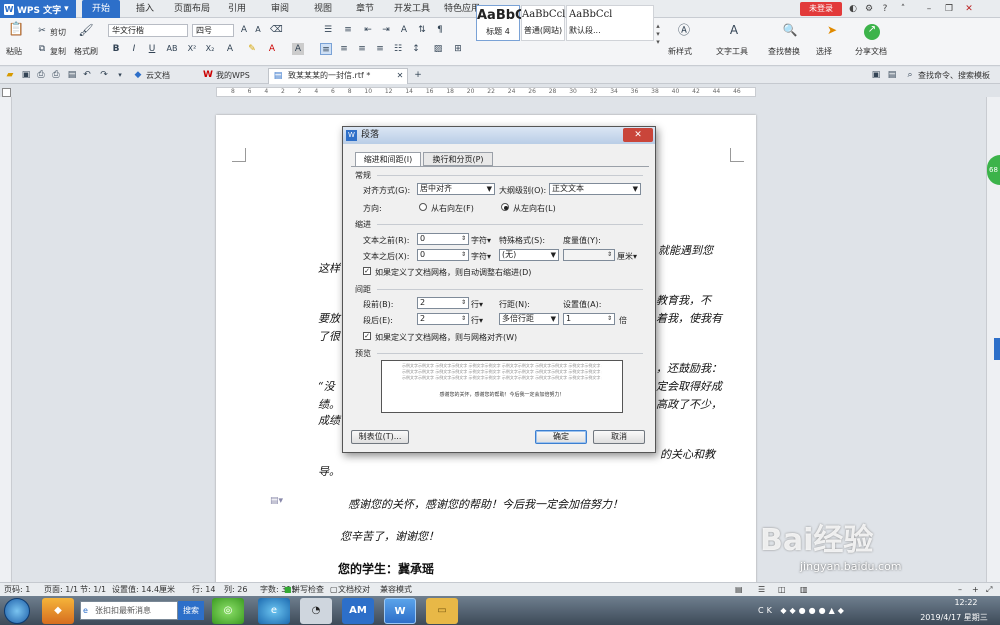 This screenshot has width=1000, height=625. What do you see at coordinates (543, 23) in the screenshot?
I see `style-normal-web: AaBbCcl 普通(网站)` at bounding box center [543, 23].